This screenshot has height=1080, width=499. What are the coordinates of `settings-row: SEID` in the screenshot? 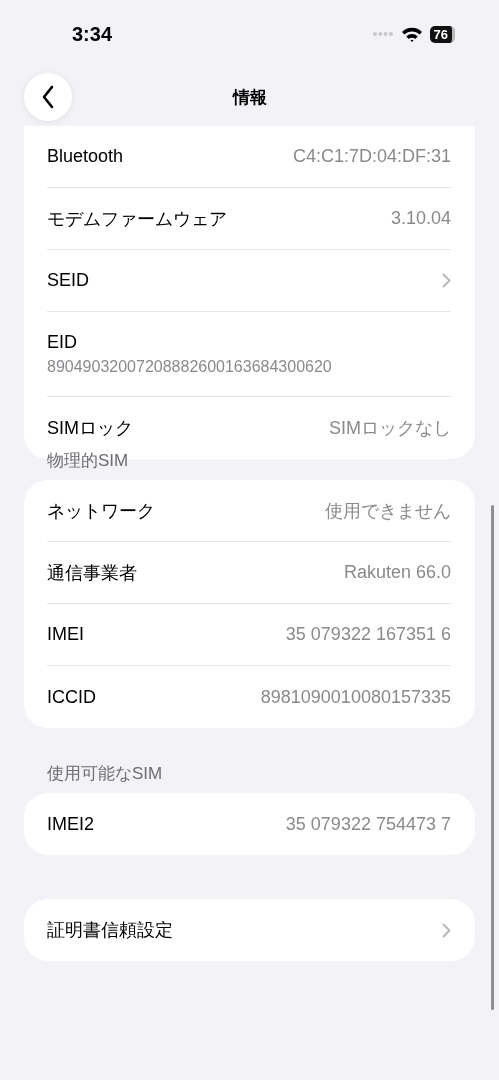 It's located at (249, 281).